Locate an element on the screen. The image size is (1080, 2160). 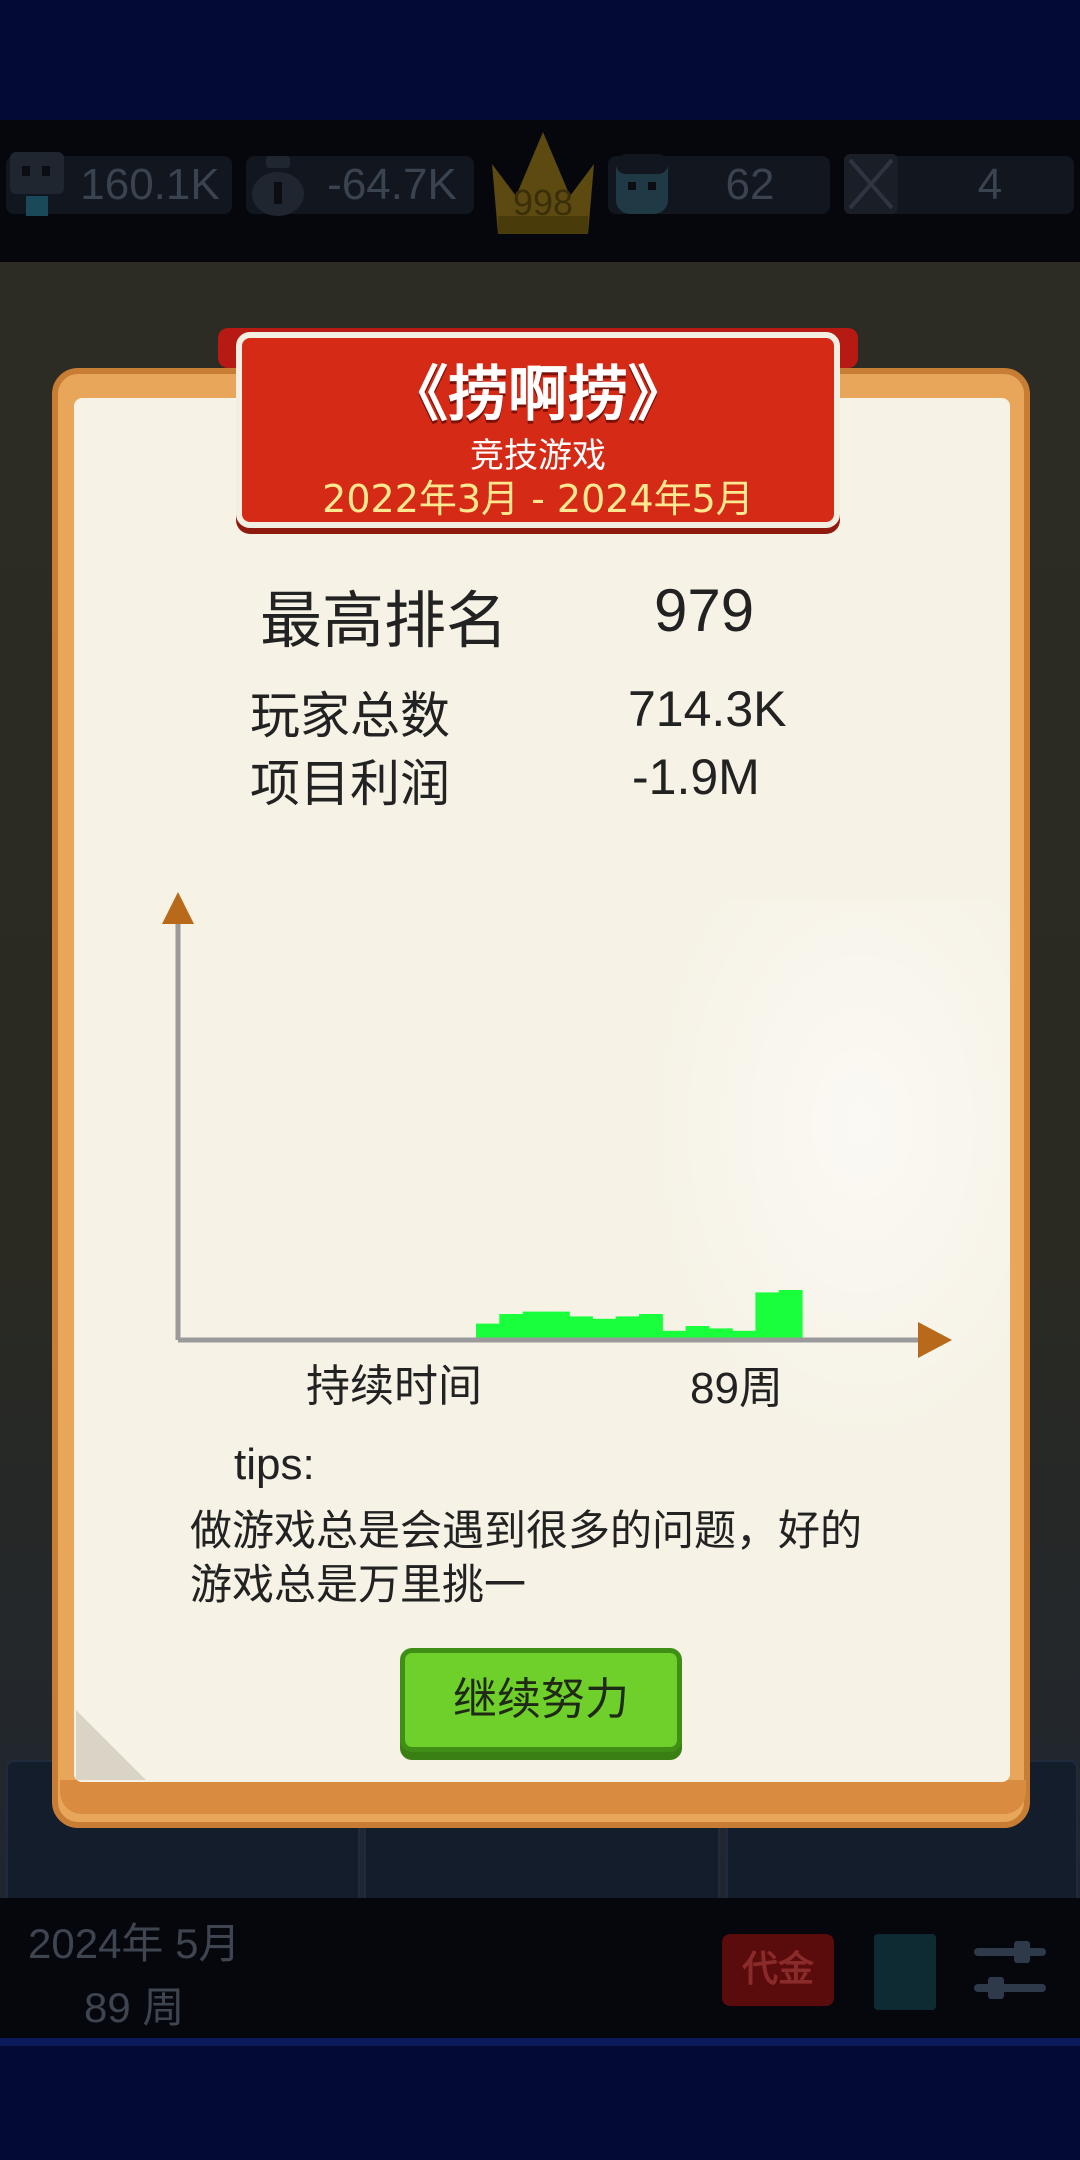
voucher-button: 代金 is located at coordinates (778, 1970).